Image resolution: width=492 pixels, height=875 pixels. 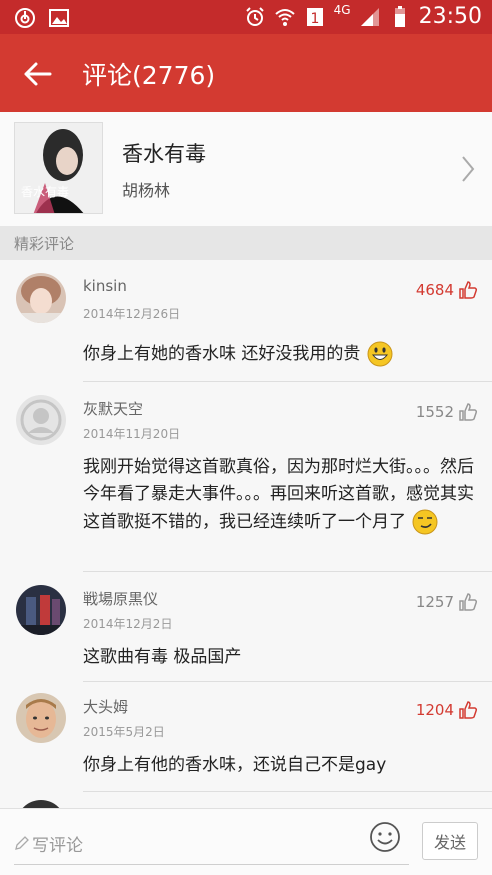 I want to click on comment-item: 大头姆 2015年5月2日 1204 你身上有他的香水味，还说自己不是gay, so click(x=246, y=737).